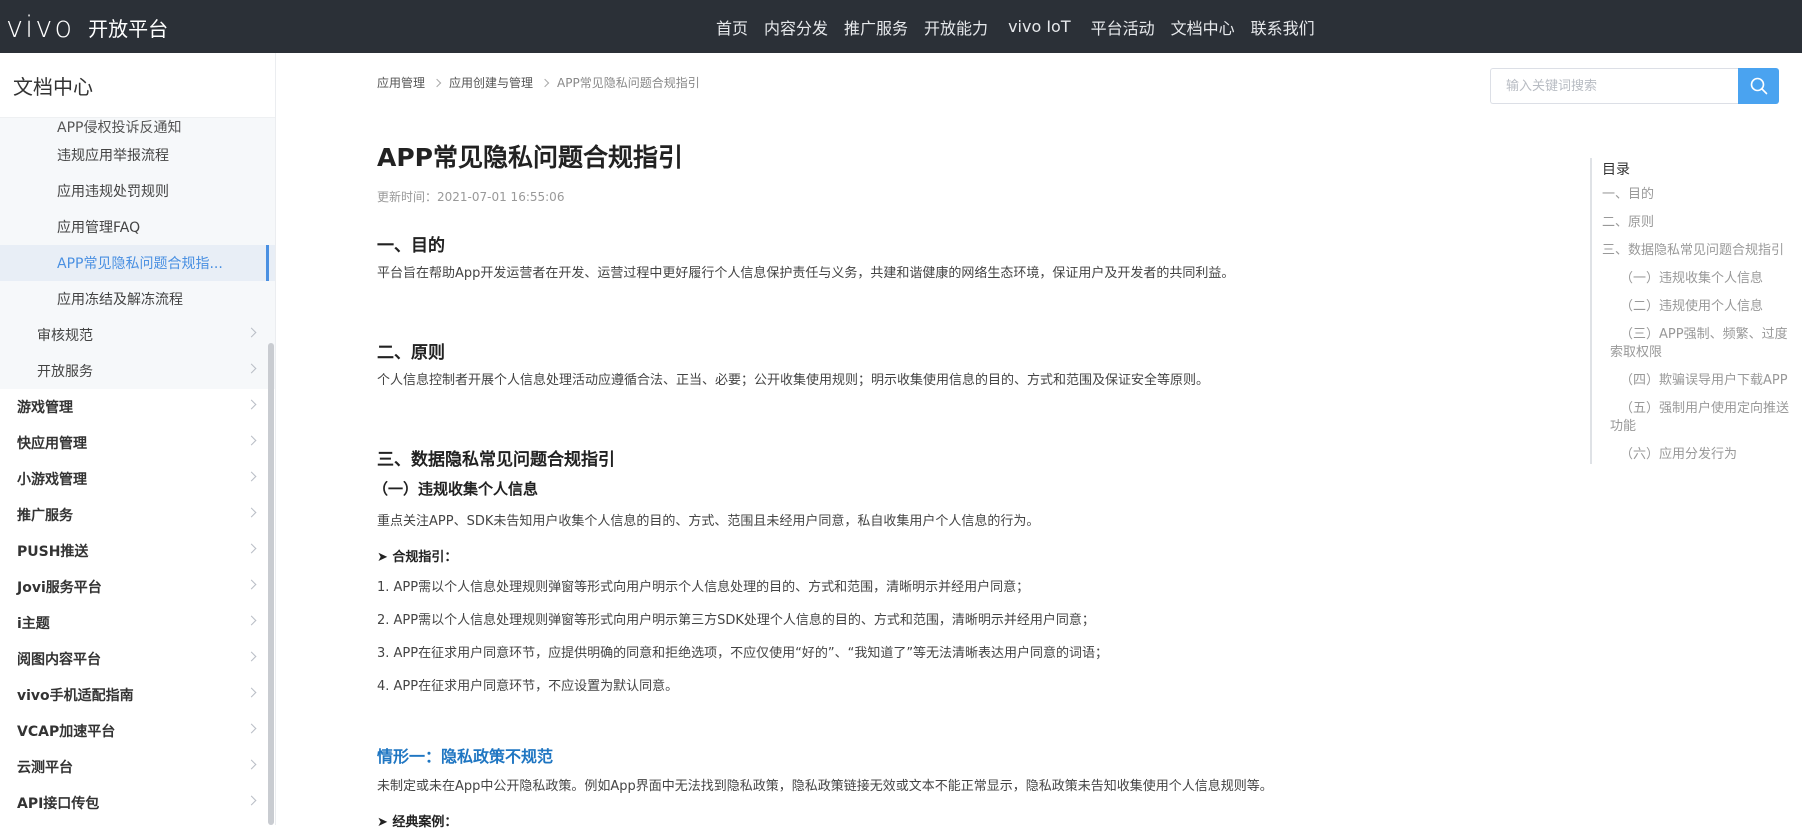 The image size is (1802, 830). What do you see at coordinates (1123, 27) in the screenshot?
I see `nav-platform-events: 平台活动` at bounding box center [1123, 27].